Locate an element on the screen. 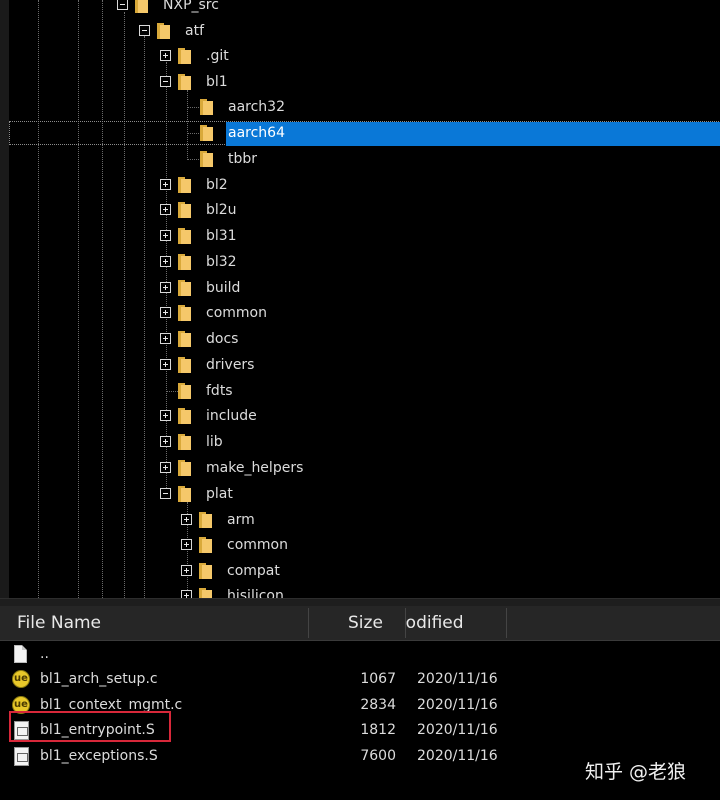 The width and height of the screenshot is (720, 800). file-name: .. is located at coordinates (44, 654).